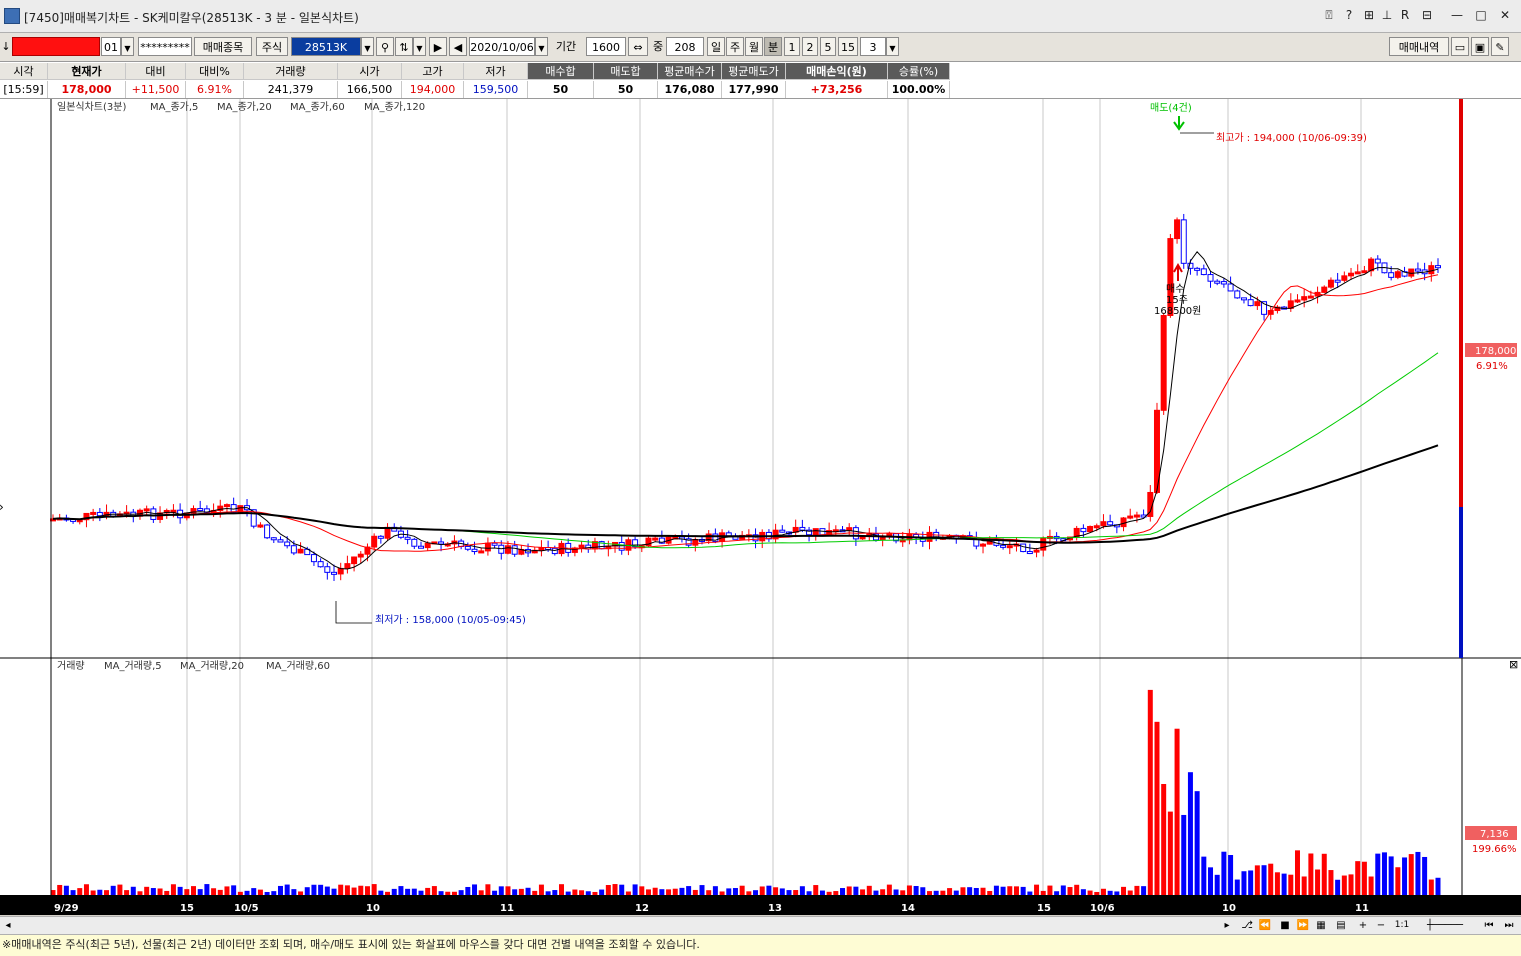 This screenshot has height=956, width=1521. What do you see at coordinates (1175, 289) in the screenshot?
I see `buy-marker-label: 매수` at bounding box center [1175, 289].